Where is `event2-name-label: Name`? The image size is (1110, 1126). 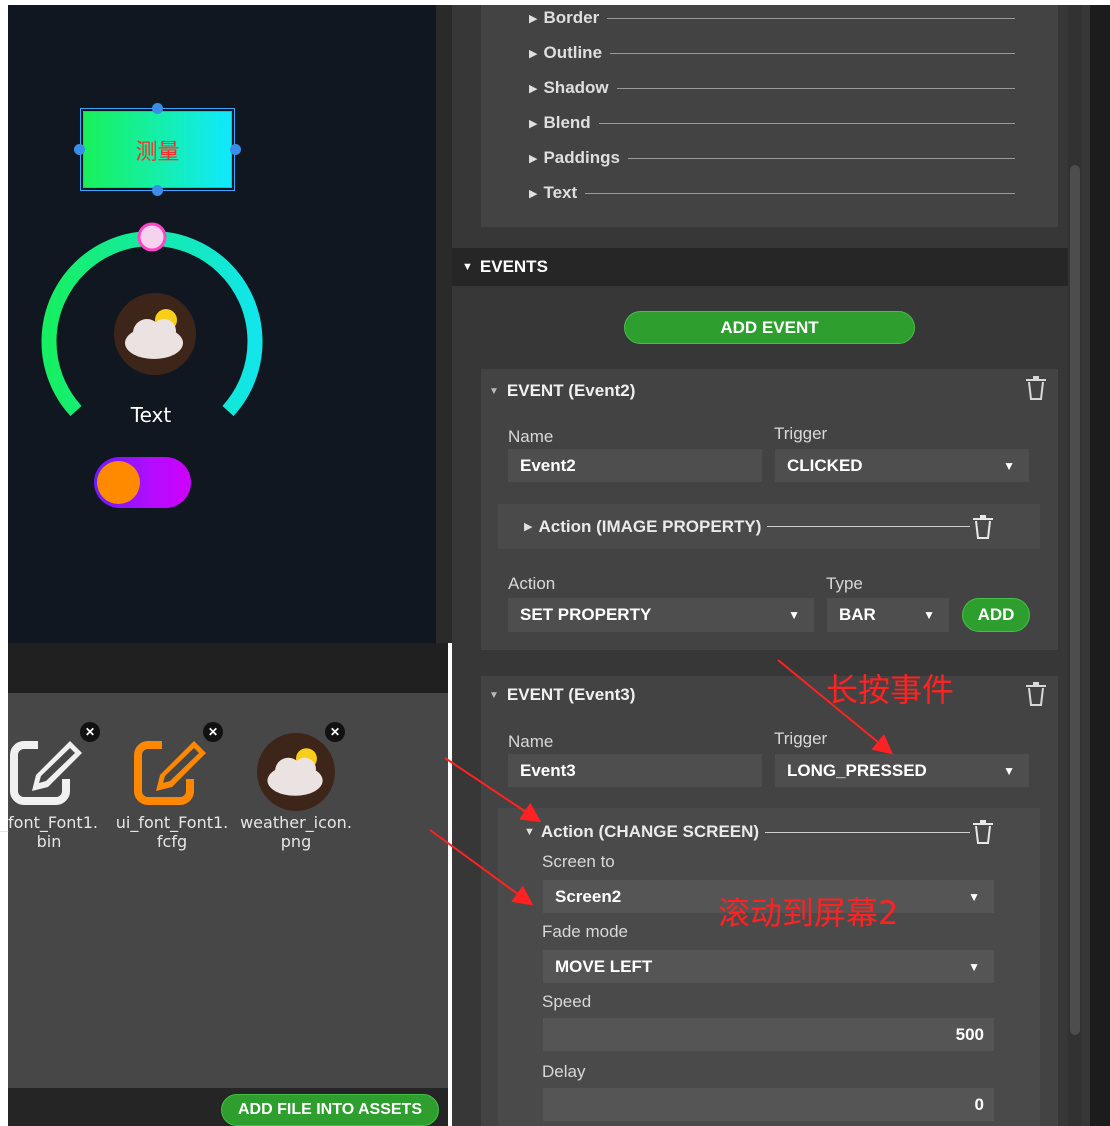 event2-name-label: Name is located at coordinates (531, 436).